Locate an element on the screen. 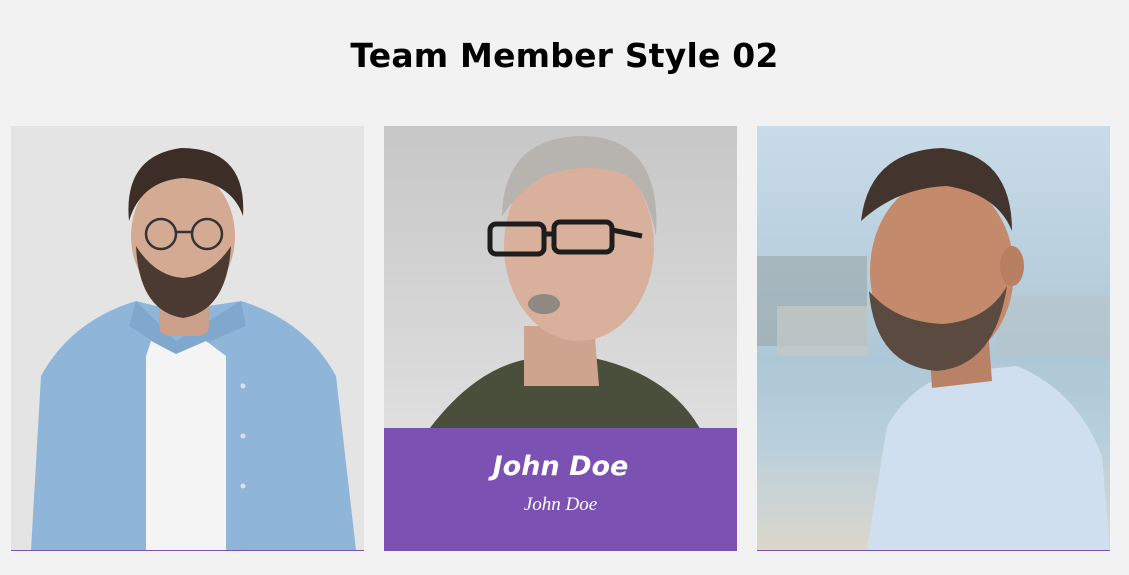  member-caption: John Doe John Doe is located at coordinates (560, 489).